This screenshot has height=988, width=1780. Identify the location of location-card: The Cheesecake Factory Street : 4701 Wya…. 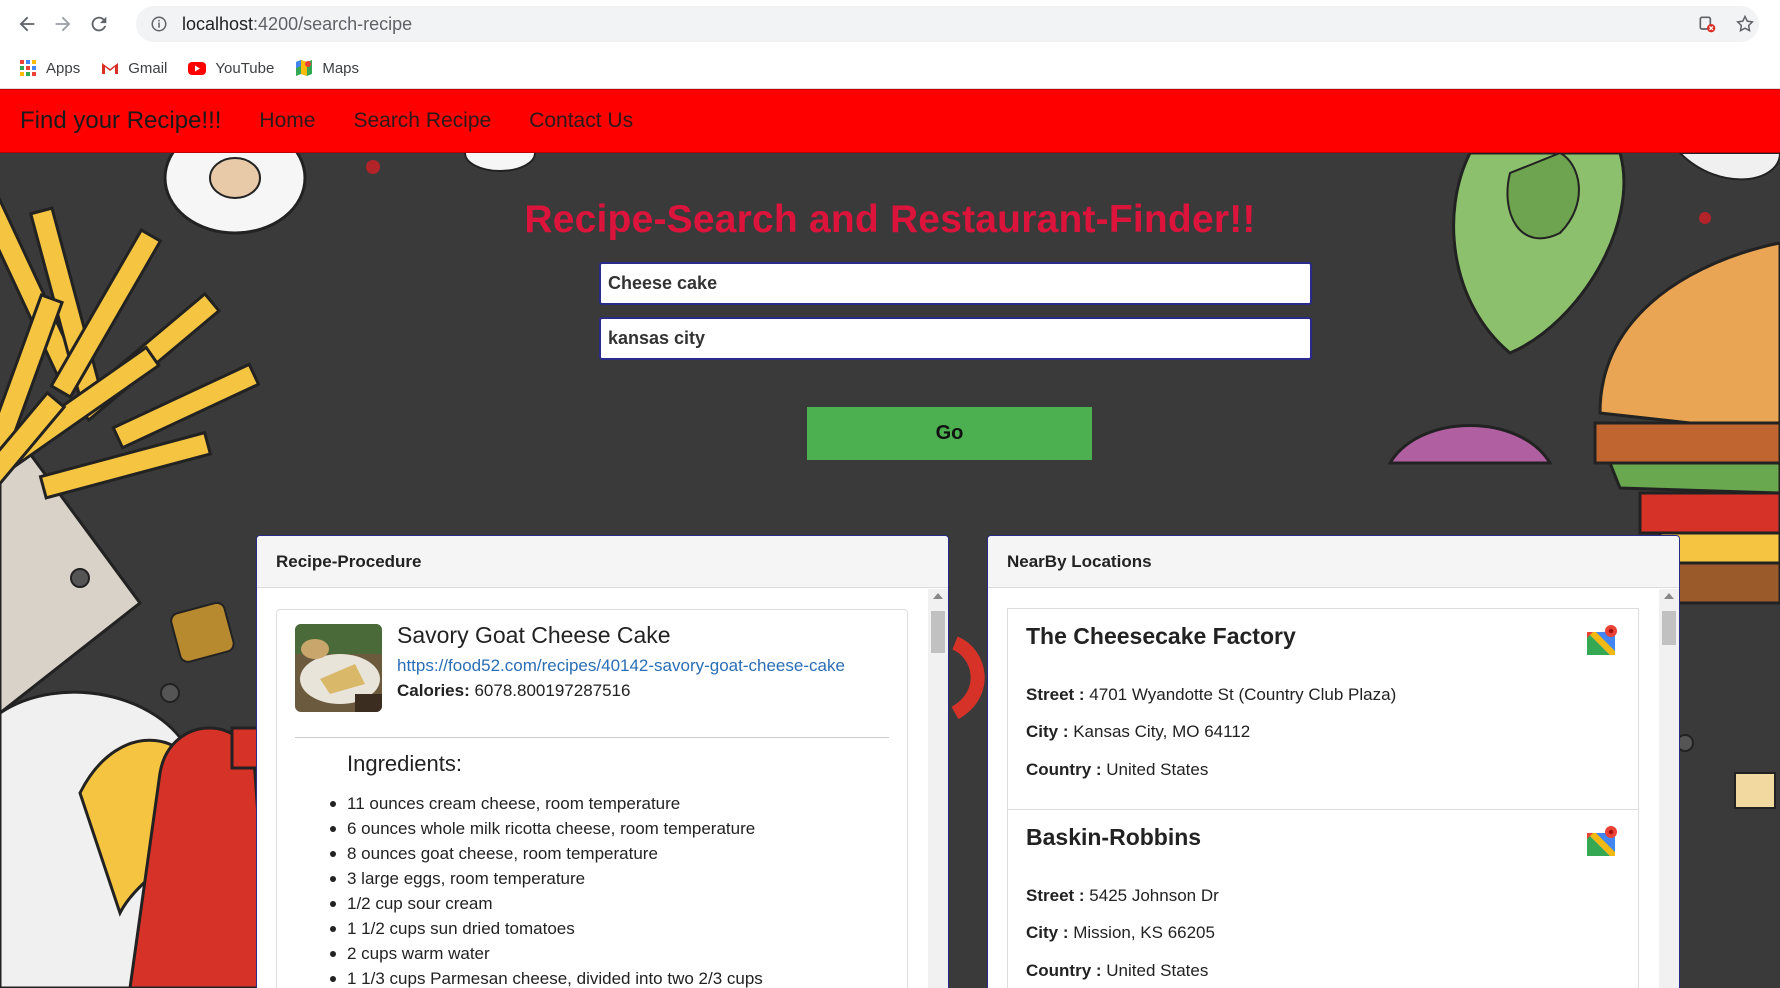
(1323, 709).